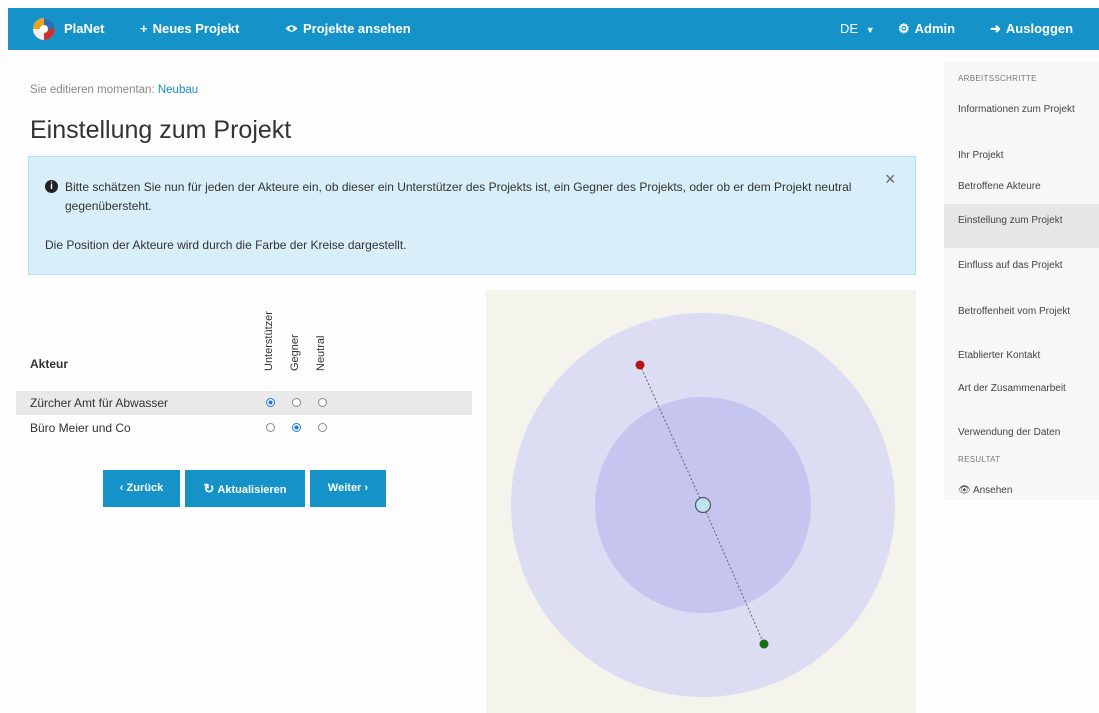 The image size is (1099, 713). What do you see at coordinates (1021, 155) in the screenshot?
I see `sidebar-item-ihr-projekt: Ihr Projekt` at bounding box center [1021, 155].